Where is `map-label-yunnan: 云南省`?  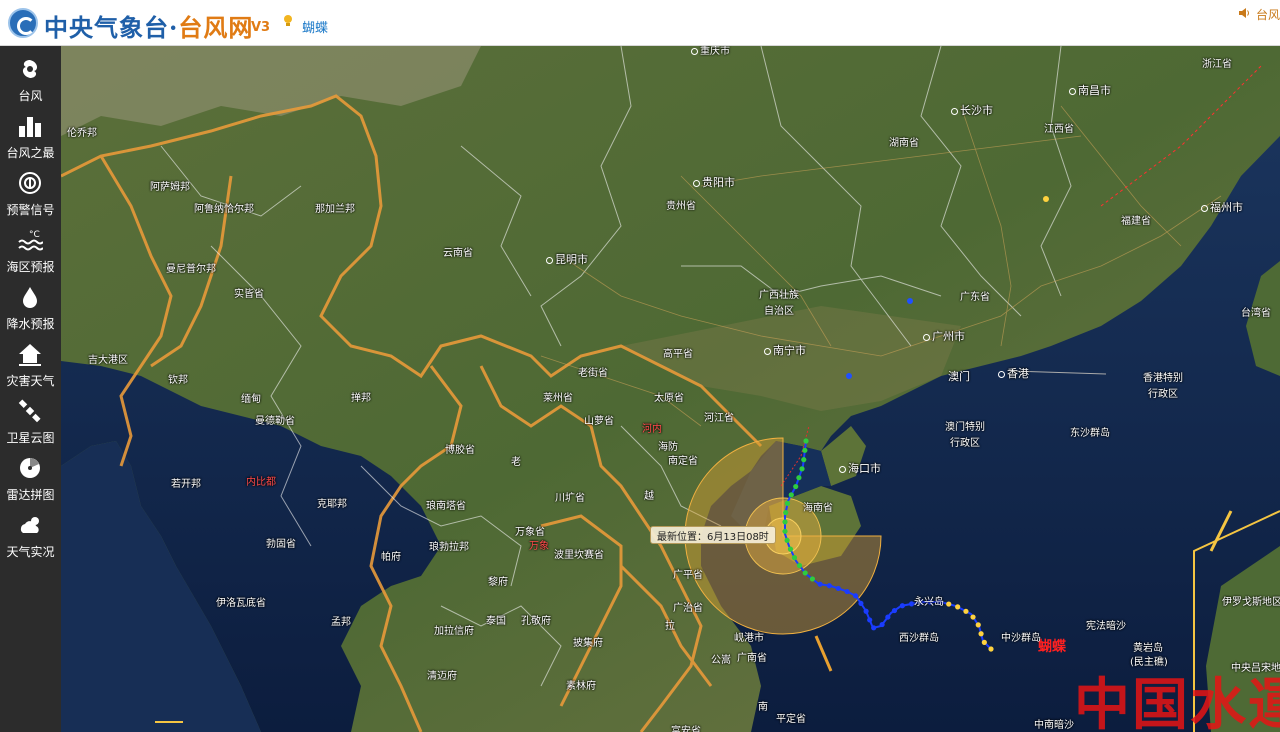
map-label-yunnan: 云南省 is located at coordinates (458, 253).